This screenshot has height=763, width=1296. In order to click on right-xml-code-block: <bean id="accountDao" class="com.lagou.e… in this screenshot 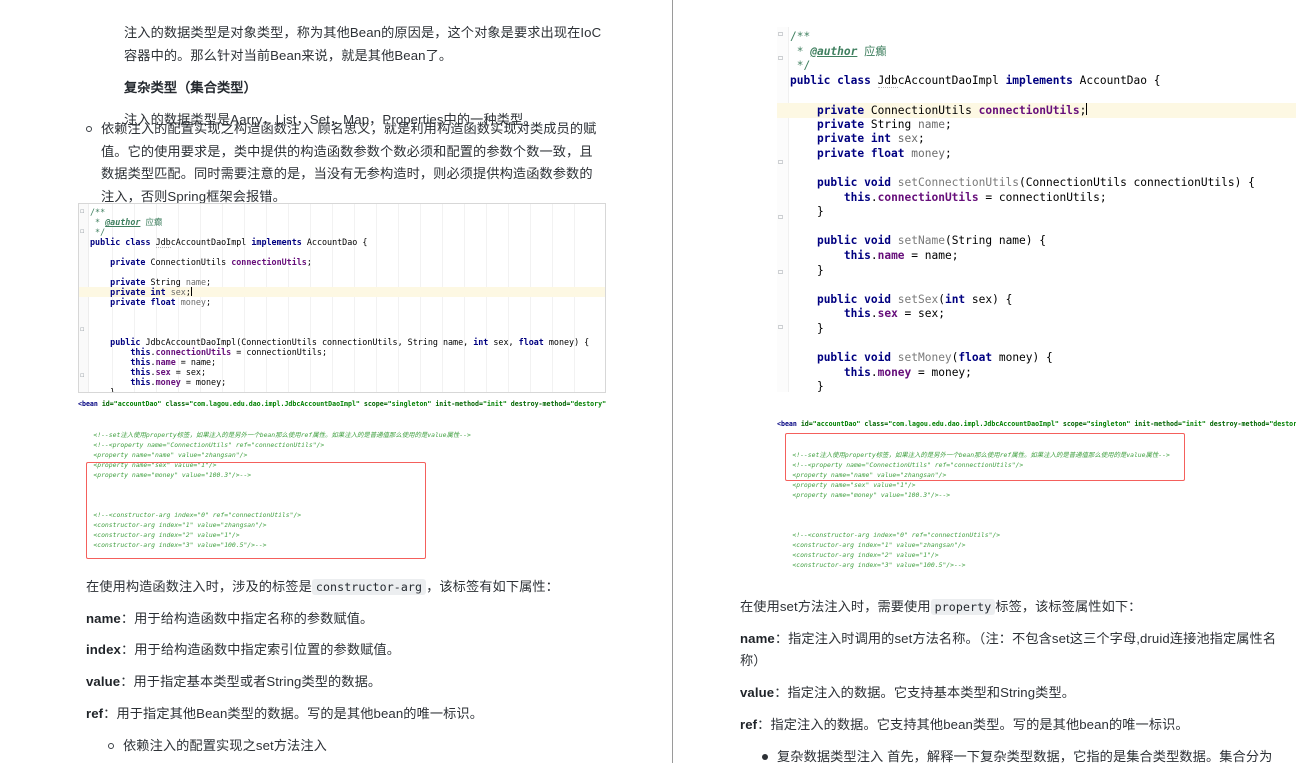, I will do `click(1036, 502)`.